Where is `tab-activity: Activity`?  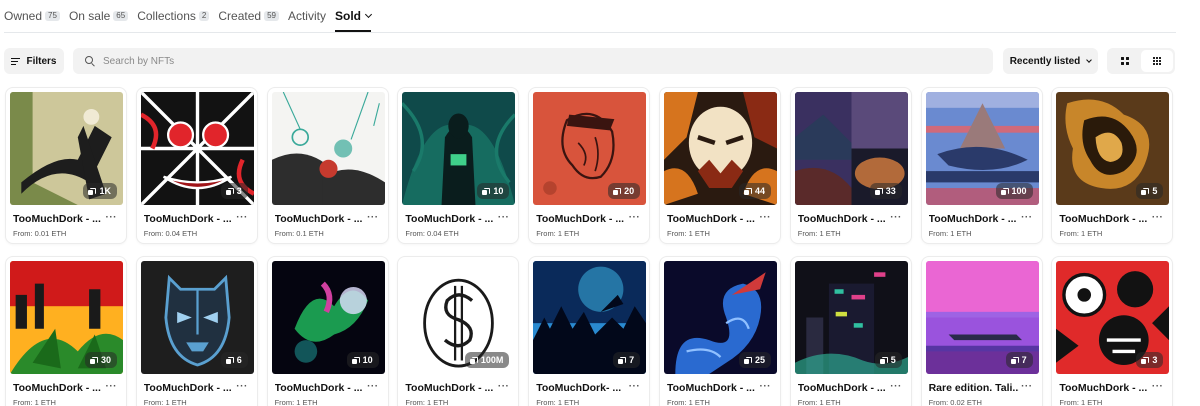
tab-activity: Activity is located at coordinates (307, 16).